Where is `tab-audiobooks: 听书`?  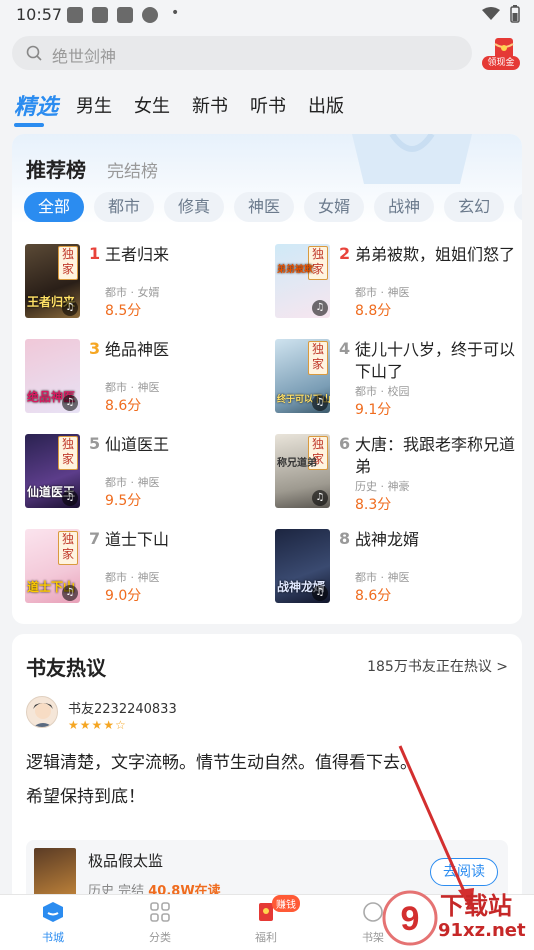 tab-audiobooks: 听书 is located at coordinates (268, 105).